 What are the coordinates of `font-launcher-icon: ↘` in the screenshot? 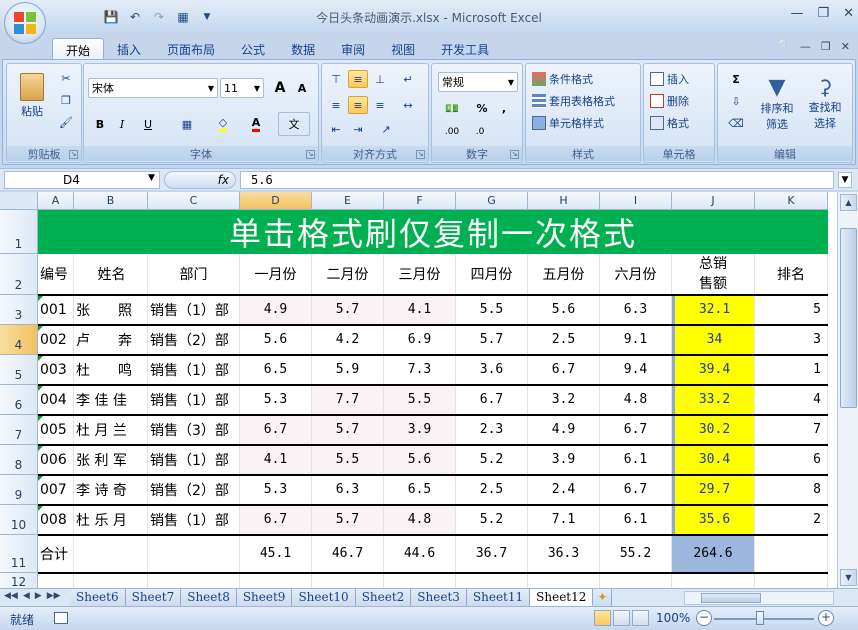 It's located at (310, 154).